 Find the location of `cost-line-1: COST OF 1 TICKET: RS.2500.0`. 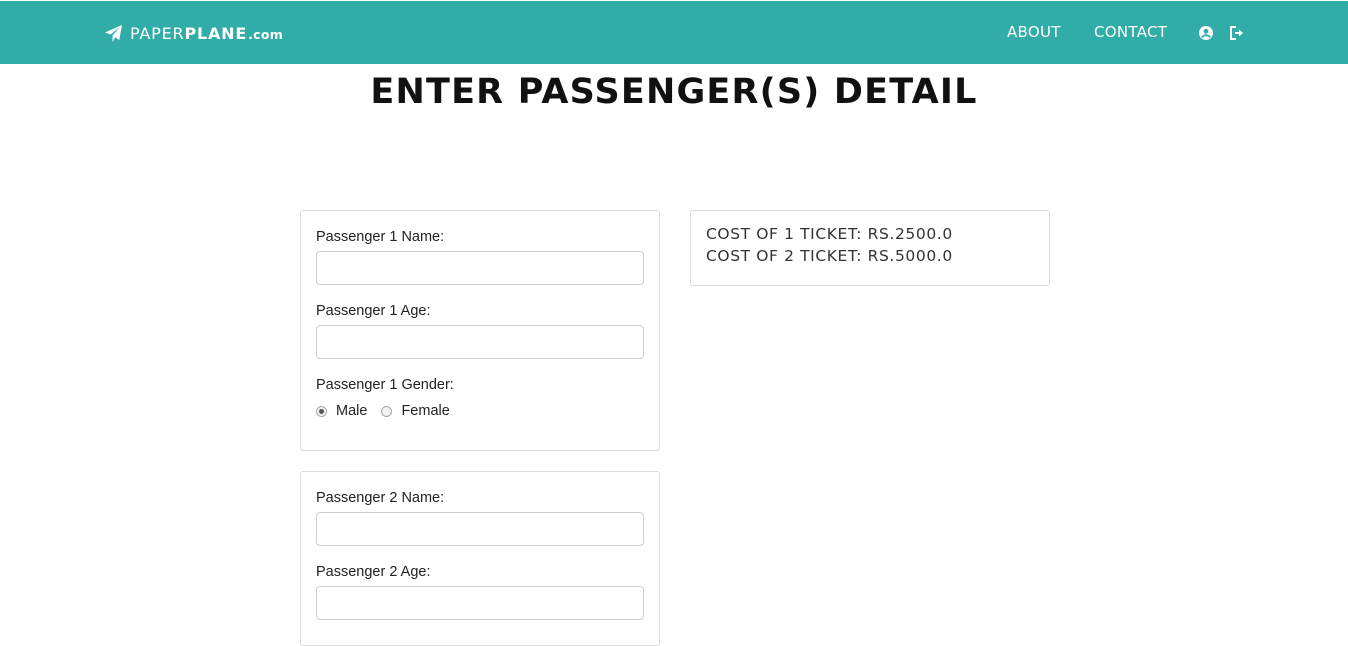

cost-line-1: COST OF 1 TICKET: RS.2500.0 is located at coordinates (829, 234).